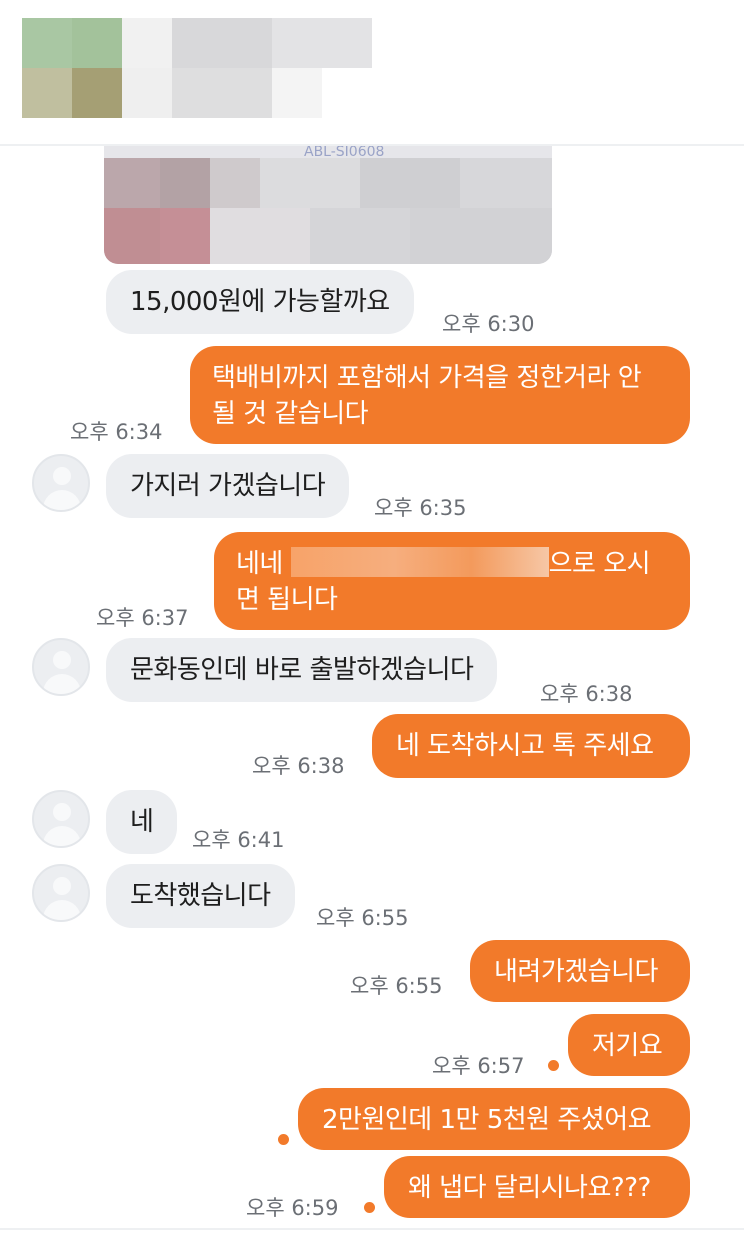 The height and width of the screenshot is (1236, 744). I want to click on message-timestamp: 오후 6:37, so click(142, 618).